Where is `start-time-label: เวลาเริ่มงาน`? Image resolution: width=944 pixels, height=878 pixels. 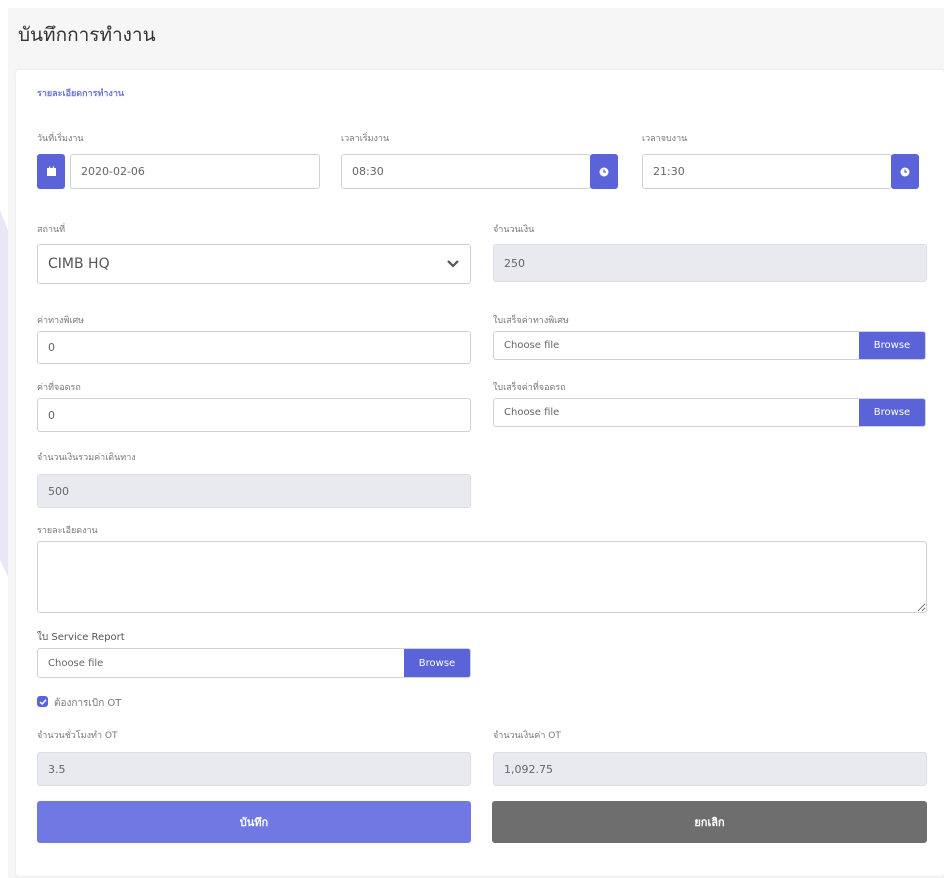
start-time-label: เวลาเริ่มงาน is located at coordinates (365, 139).